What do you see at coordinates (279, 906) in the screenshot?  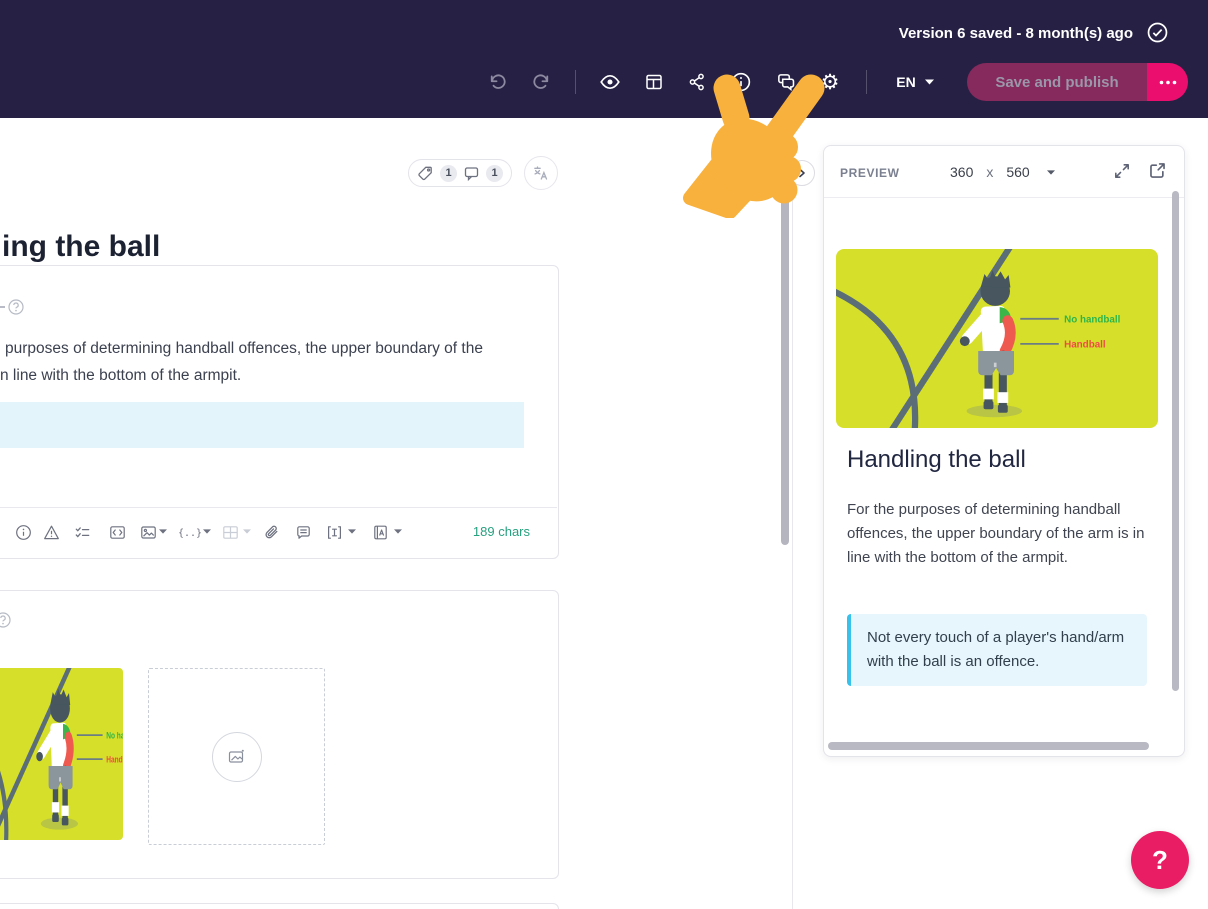 I see `next-block-card` at bounding box center [279, 906].